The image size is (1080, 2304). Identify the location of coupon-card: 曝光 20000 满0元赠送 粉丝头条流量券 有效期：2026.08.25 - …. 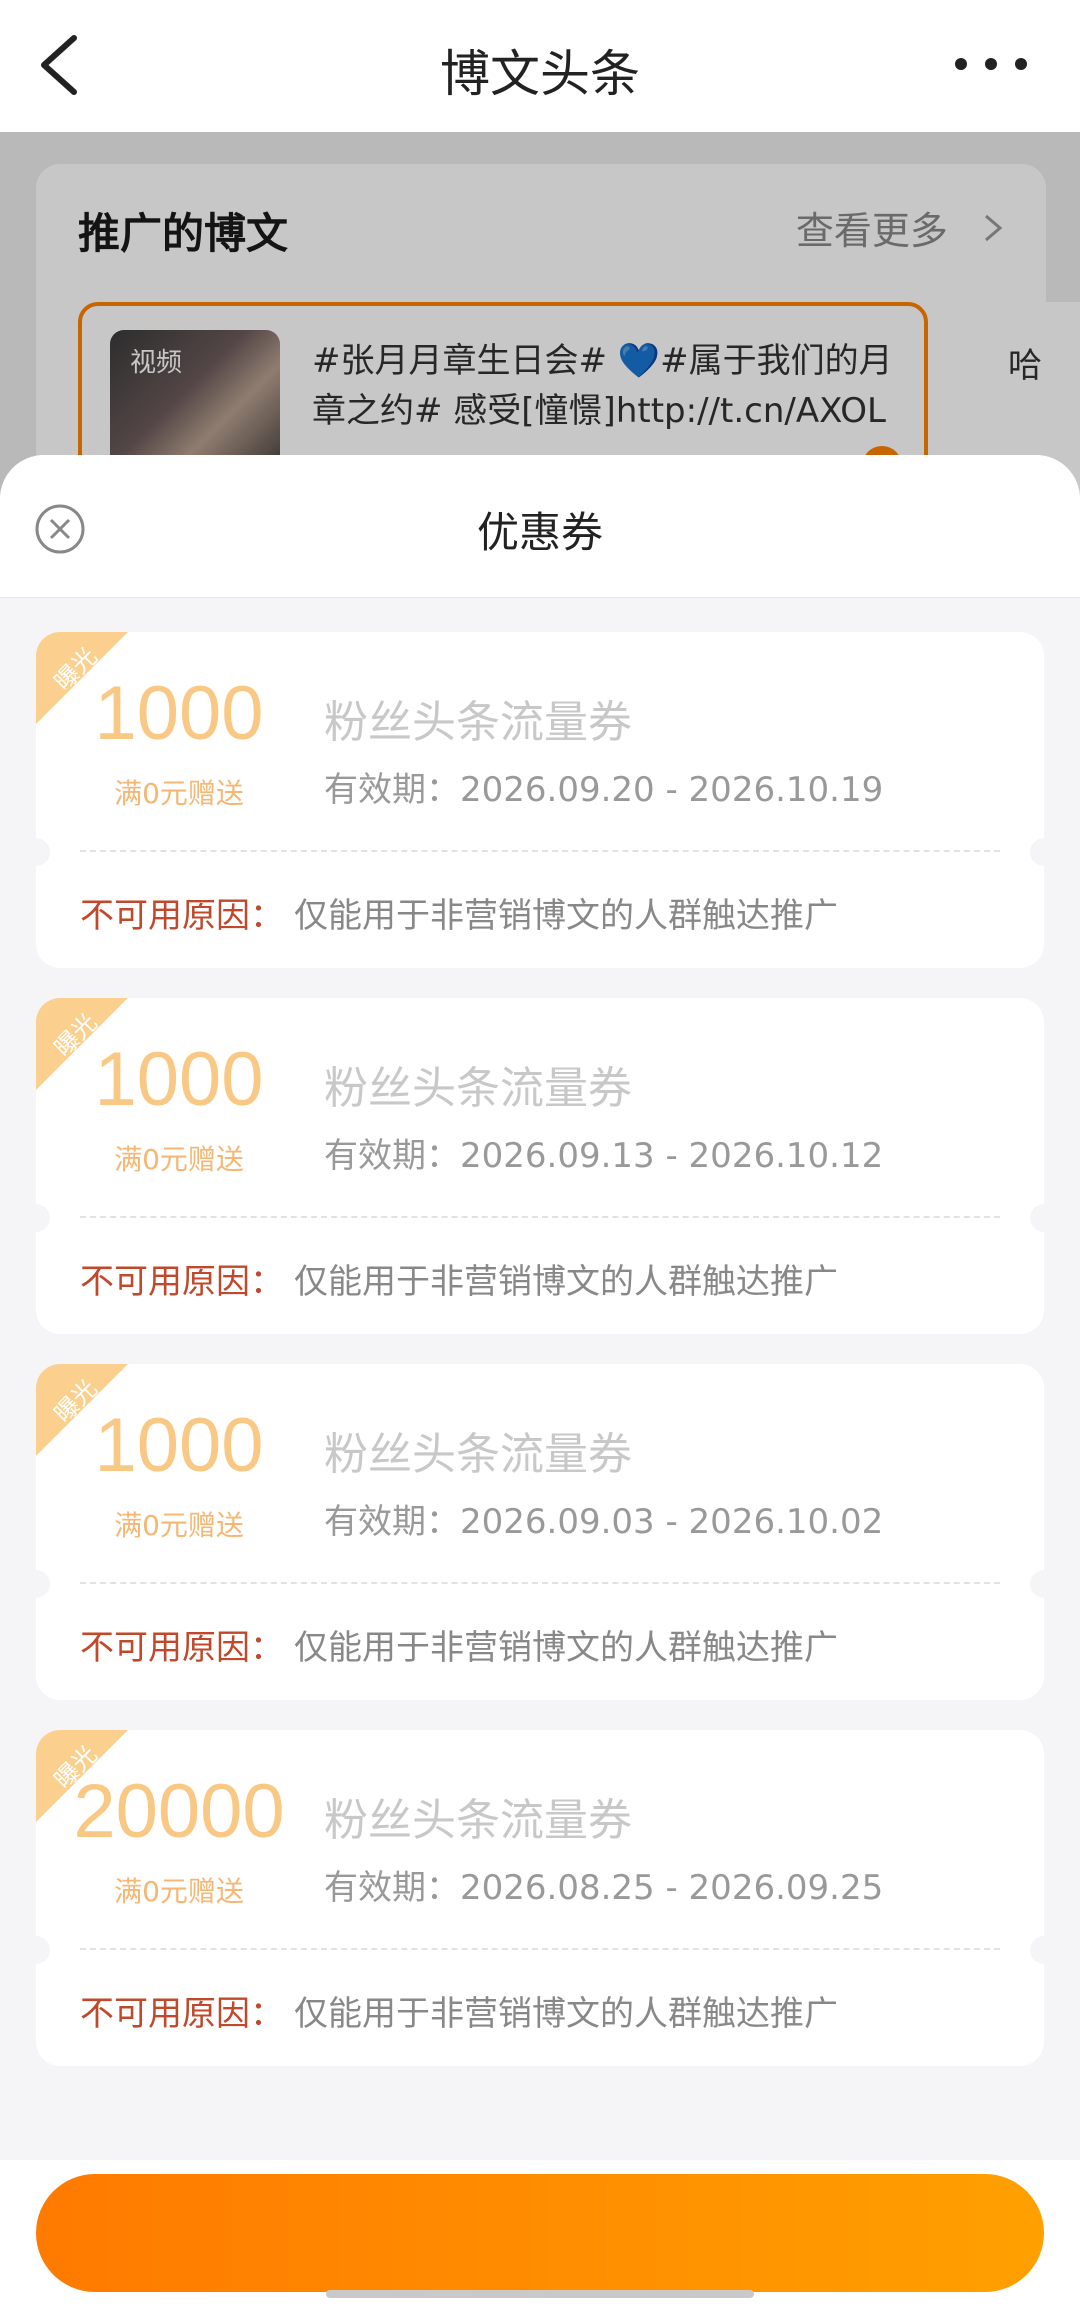
(540, 1898).